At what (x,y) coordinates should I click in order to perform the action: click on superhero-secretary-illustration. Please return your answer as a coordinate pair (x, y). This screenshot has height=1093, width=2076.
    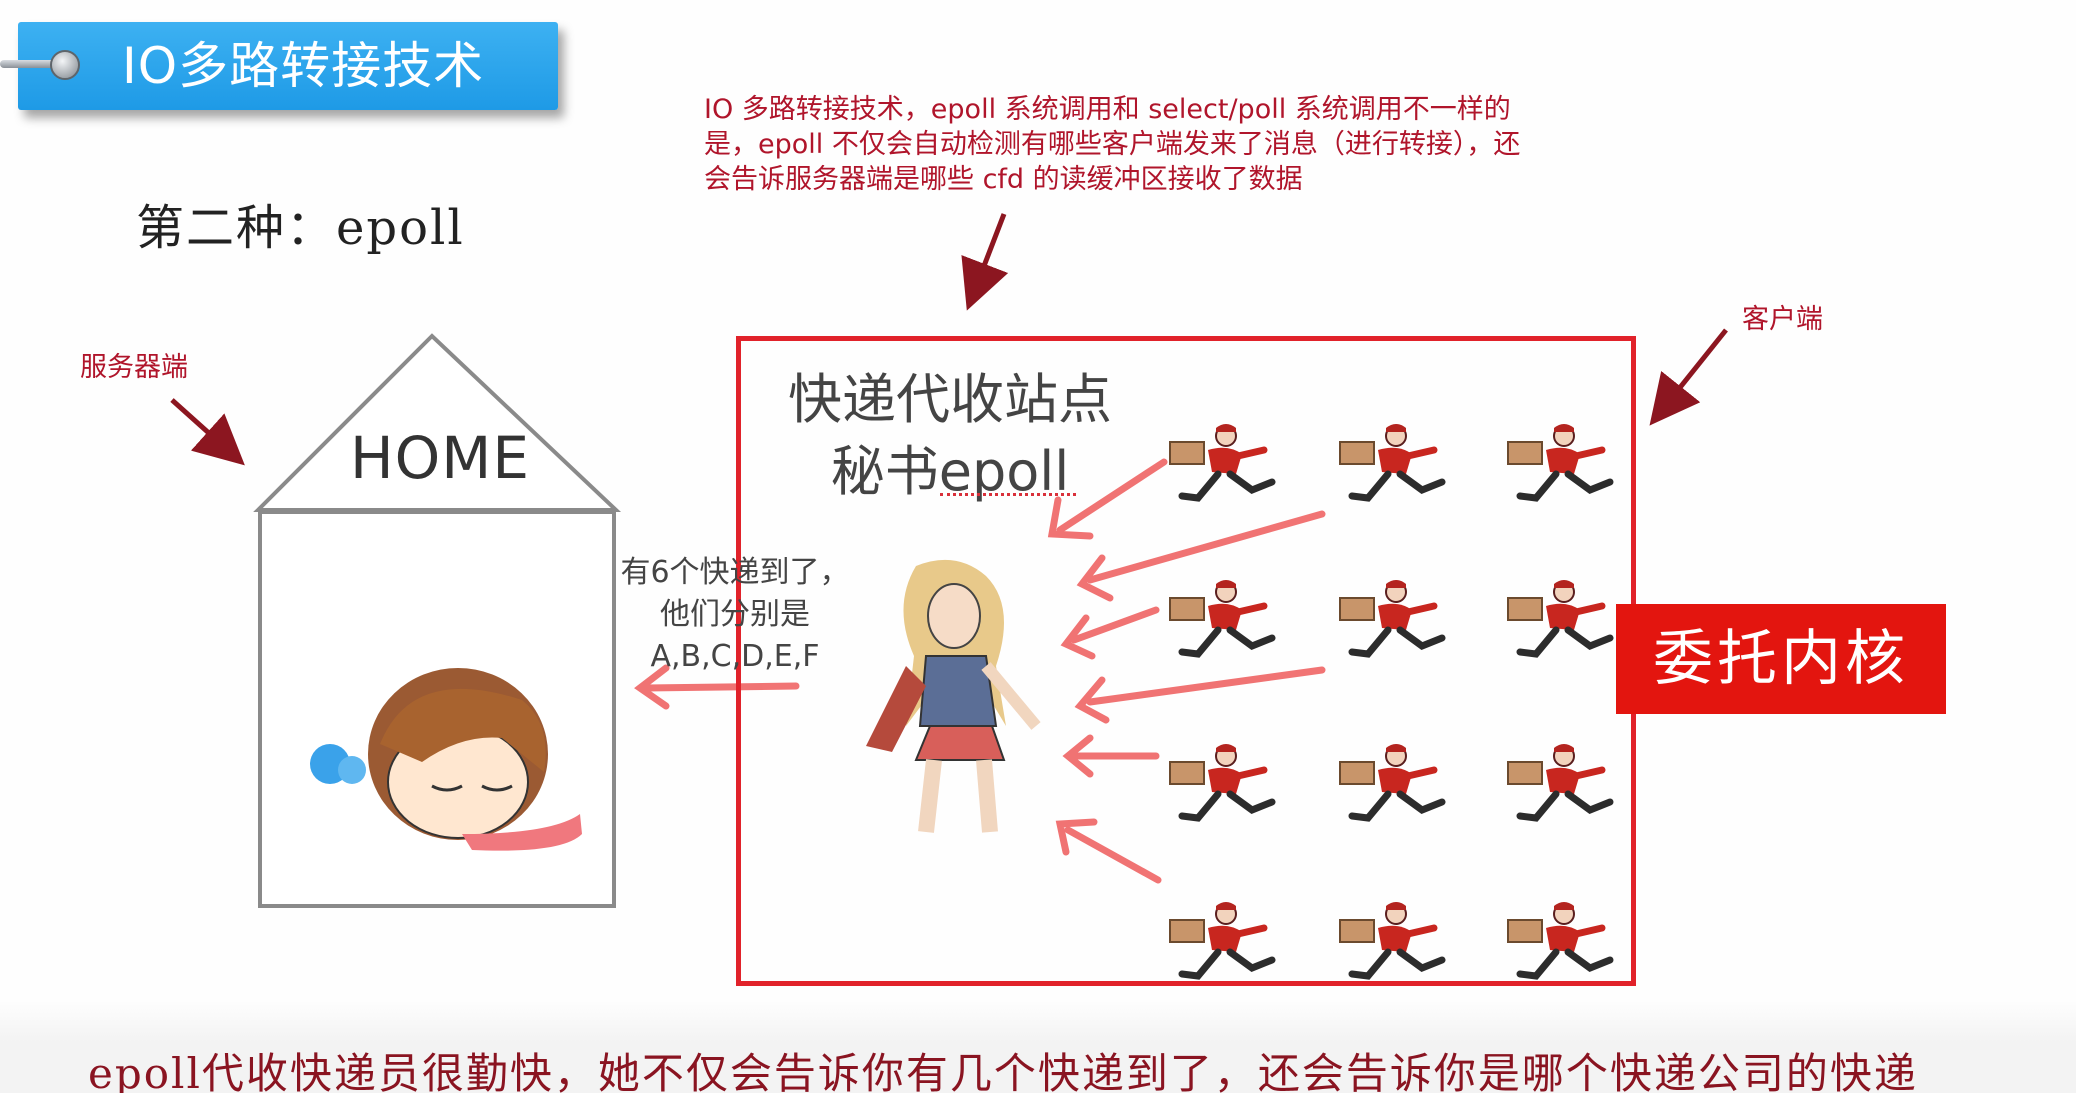
    Looking at the image, I should click on (953, 696).